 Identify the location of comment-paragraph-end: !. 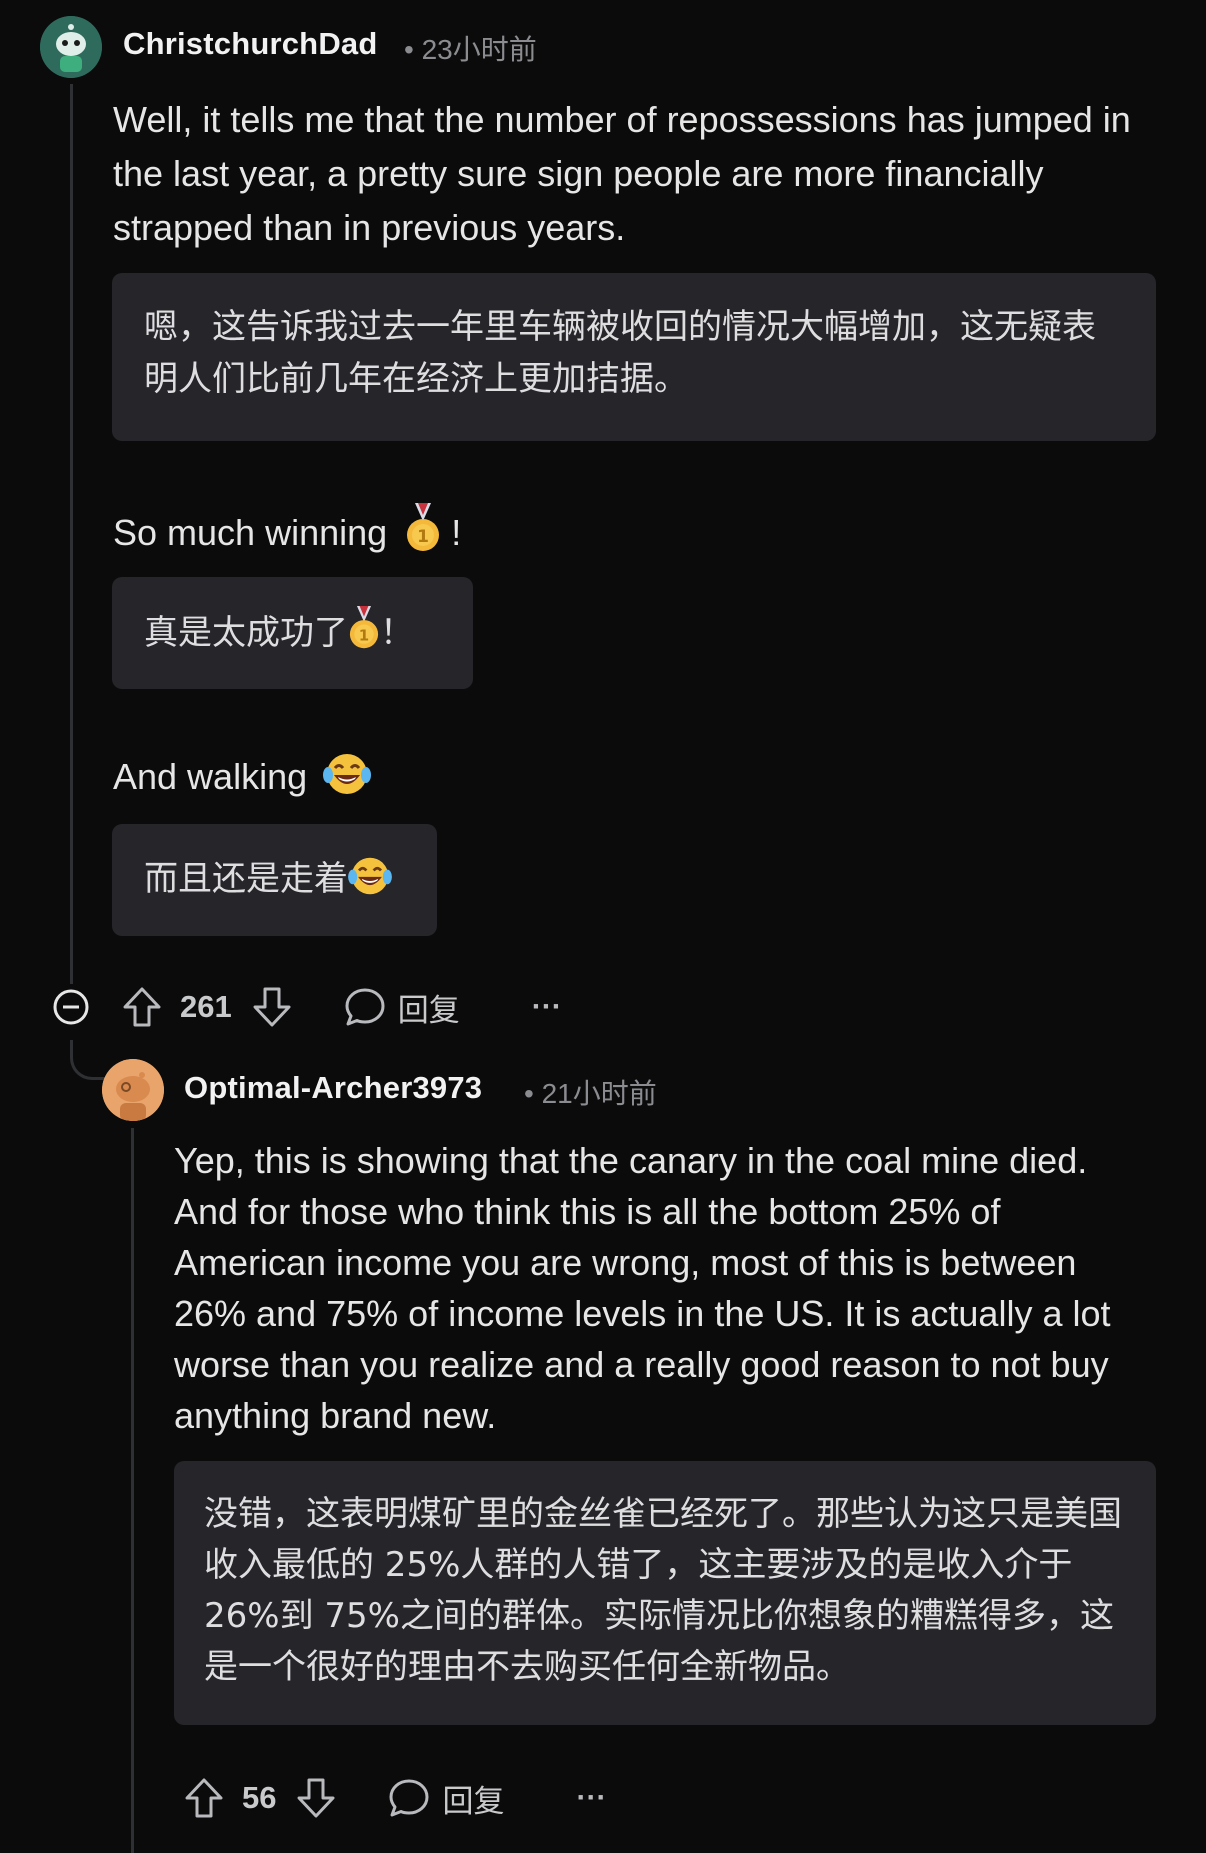
(456, 532).